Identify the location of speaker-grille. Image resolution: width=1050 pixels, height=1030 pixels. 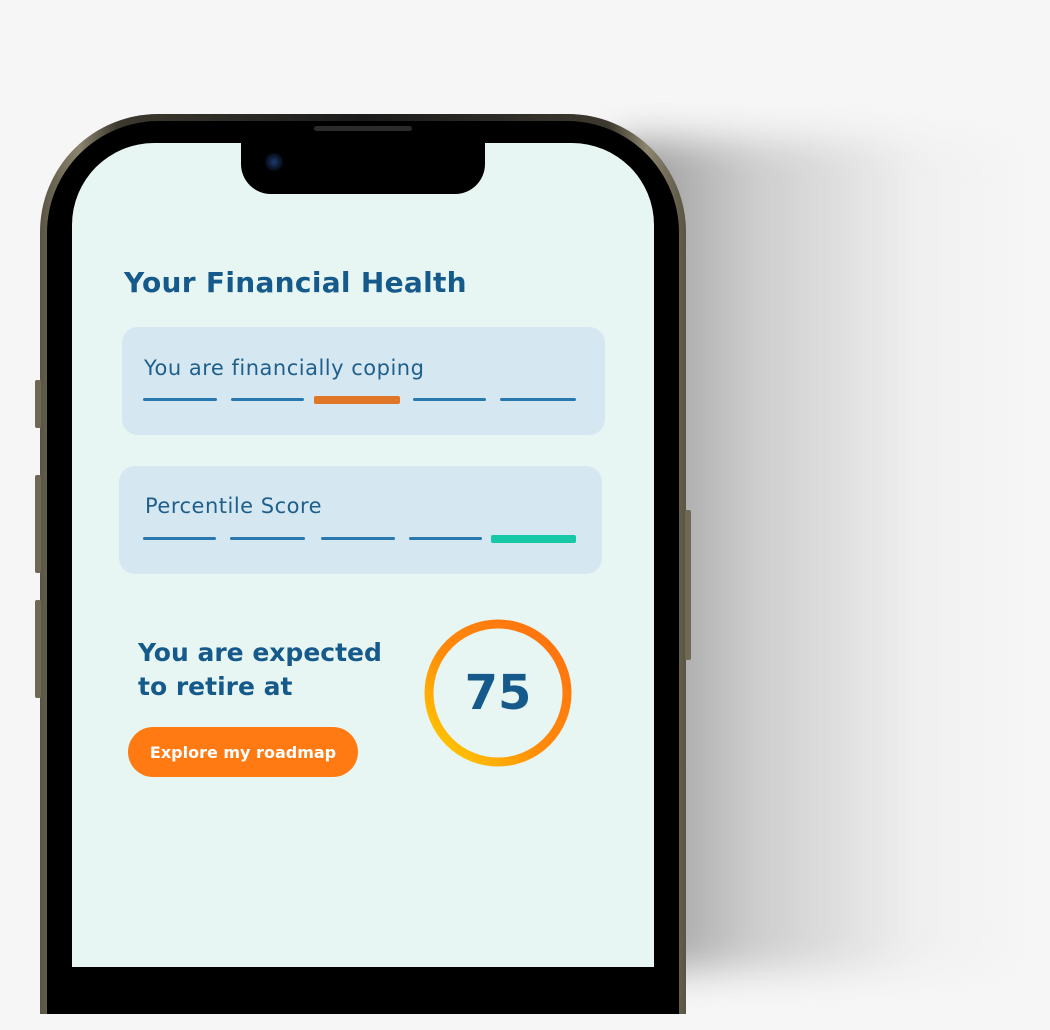
(363, 128).